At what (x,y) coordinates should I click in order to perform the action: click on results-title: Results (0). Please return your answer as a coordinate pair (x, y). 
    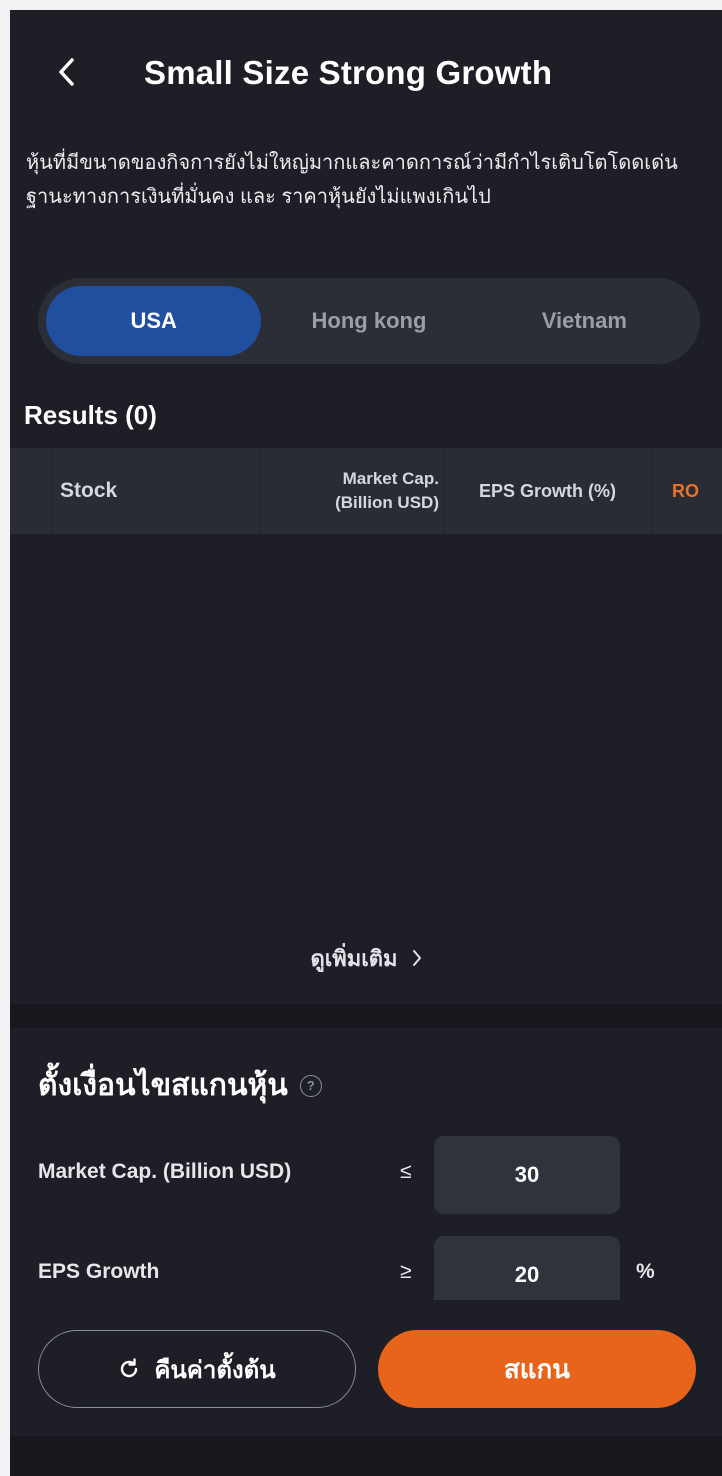
    Looking at the image, I should click on (90, 415).